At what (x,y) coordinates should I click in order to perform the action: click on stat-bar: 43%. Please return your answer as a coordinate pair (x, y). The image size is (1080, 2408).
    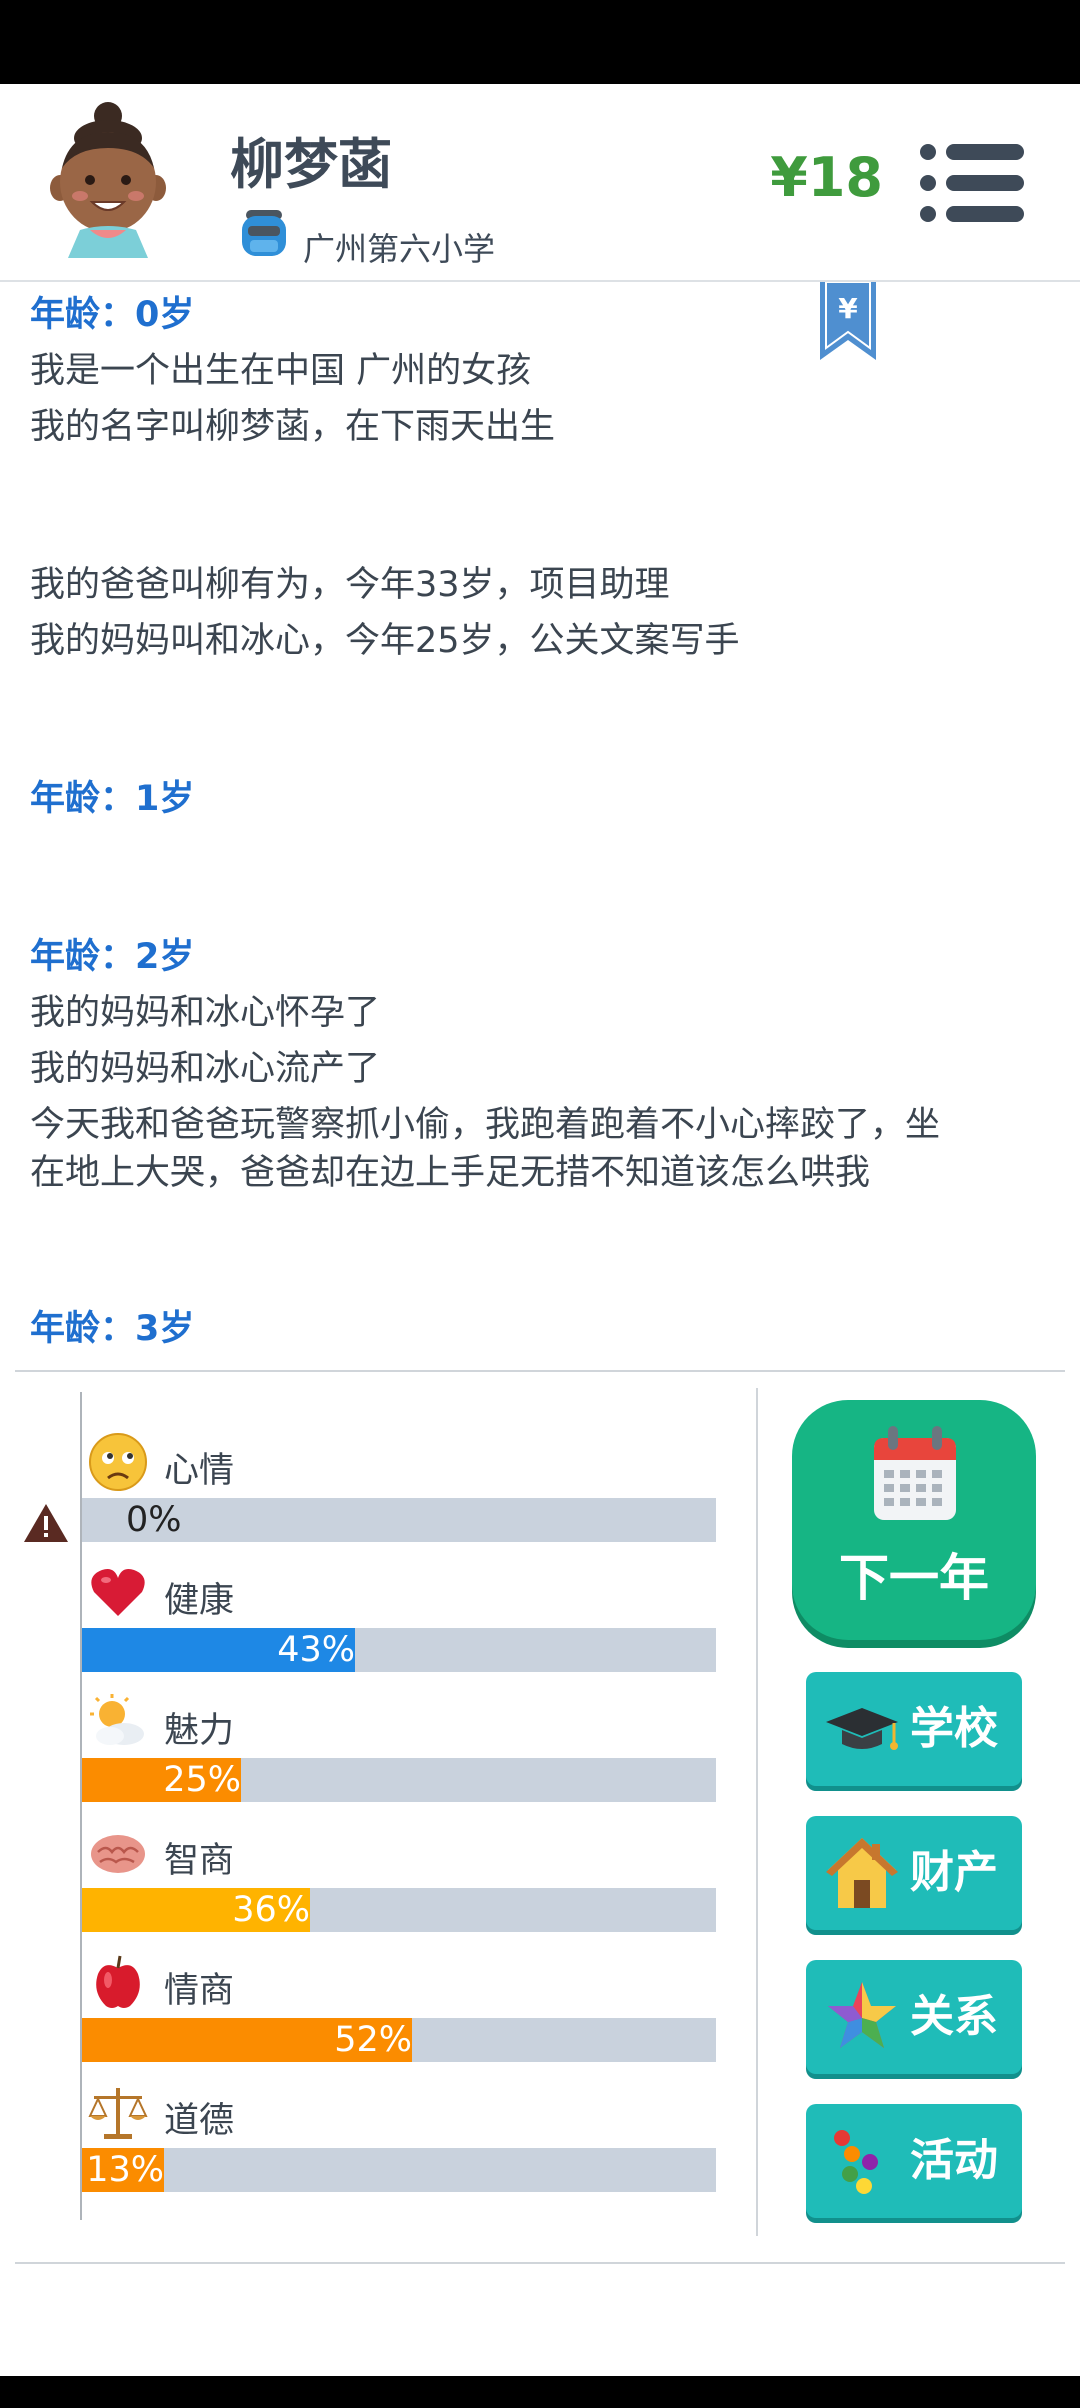
    Looking at the image, I should click on (399, 1650).